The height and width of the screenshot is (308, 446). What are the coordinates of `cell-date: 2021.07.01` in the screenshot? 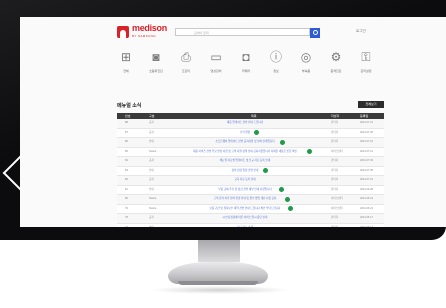 It's located at (366, 179).